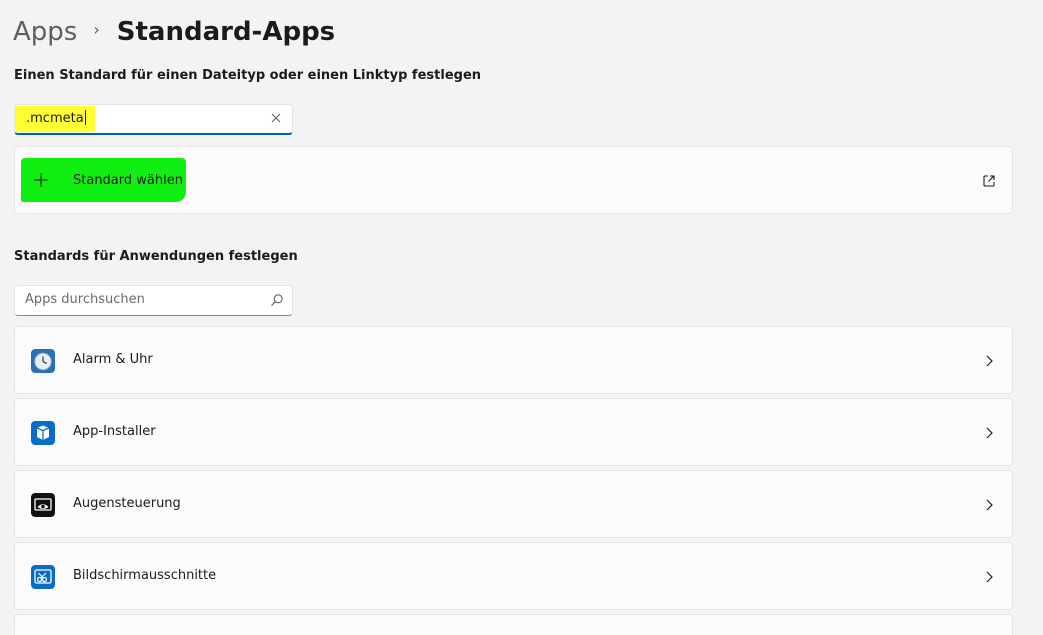  What do you see at coordinates (277, 300) in the screenshot?
I see `search-icon` at bounding box center [277, 300].